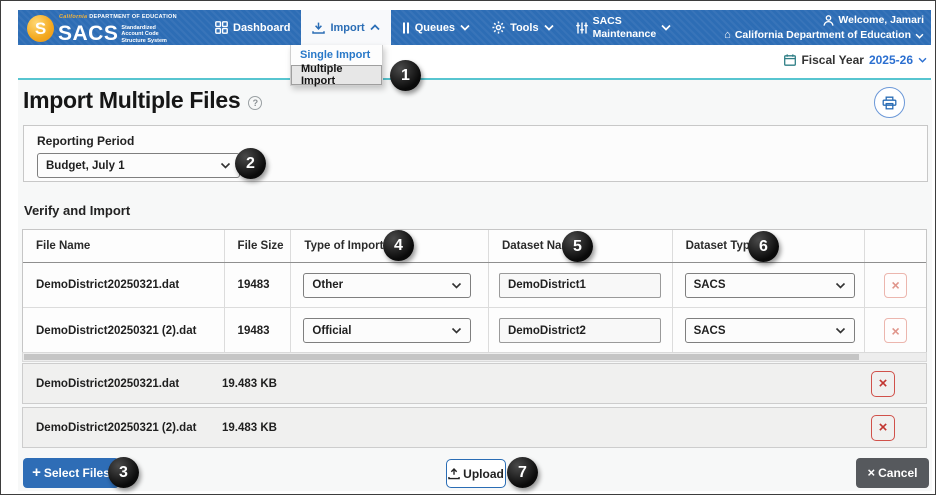 This screenshot has width=936, height=495. What do you see at coordinates (249, 383) in the screenshot?
I see `selected-file-size: 19.483 KB` at bounding box center [249, 383].